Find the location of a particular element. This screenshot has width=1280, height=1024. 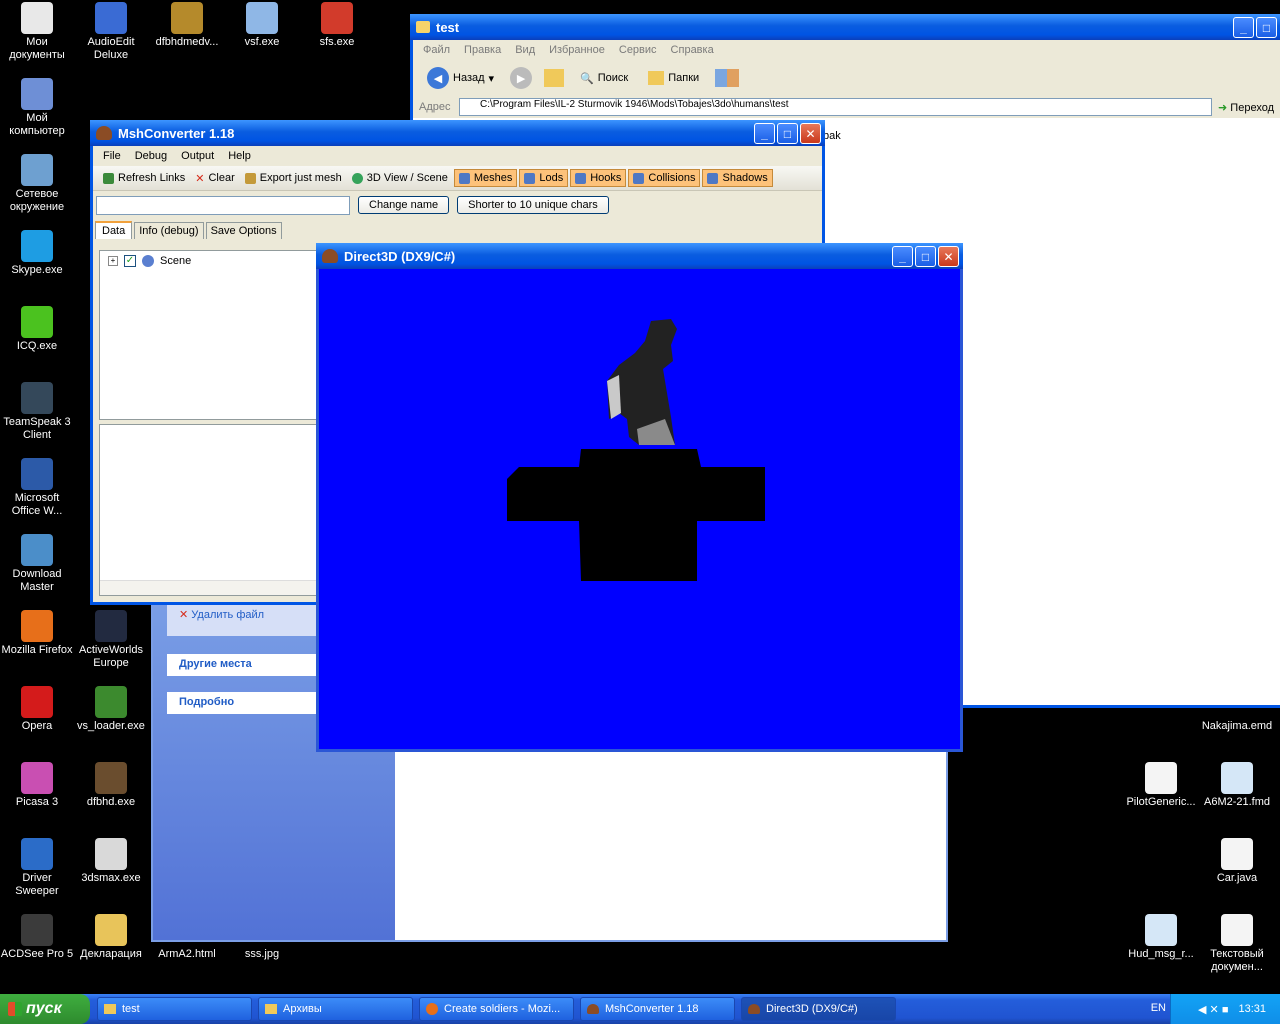

3d-scene is located at coordinates (636, 450).